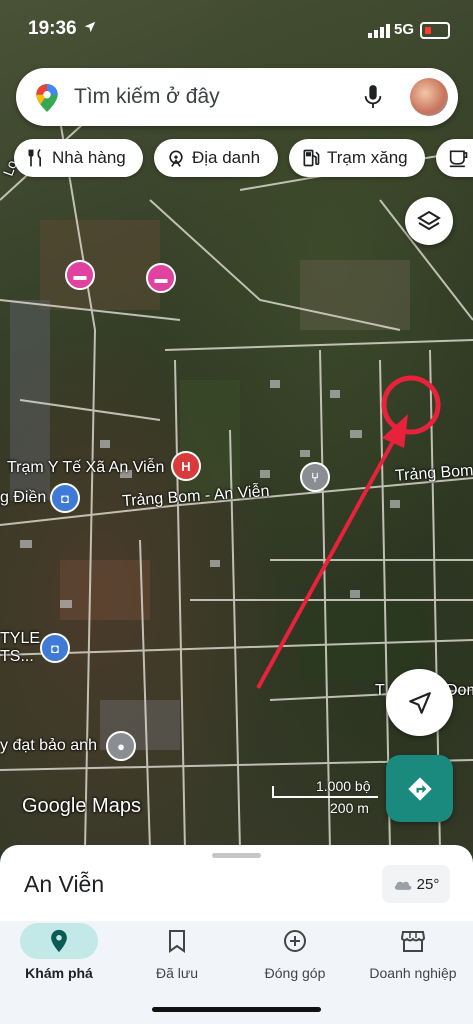 The image size is (473, 1024). Describe the element at coordinates (315, 477) in the screenshot. I see `restaurant-icon: ⑂` at that location.